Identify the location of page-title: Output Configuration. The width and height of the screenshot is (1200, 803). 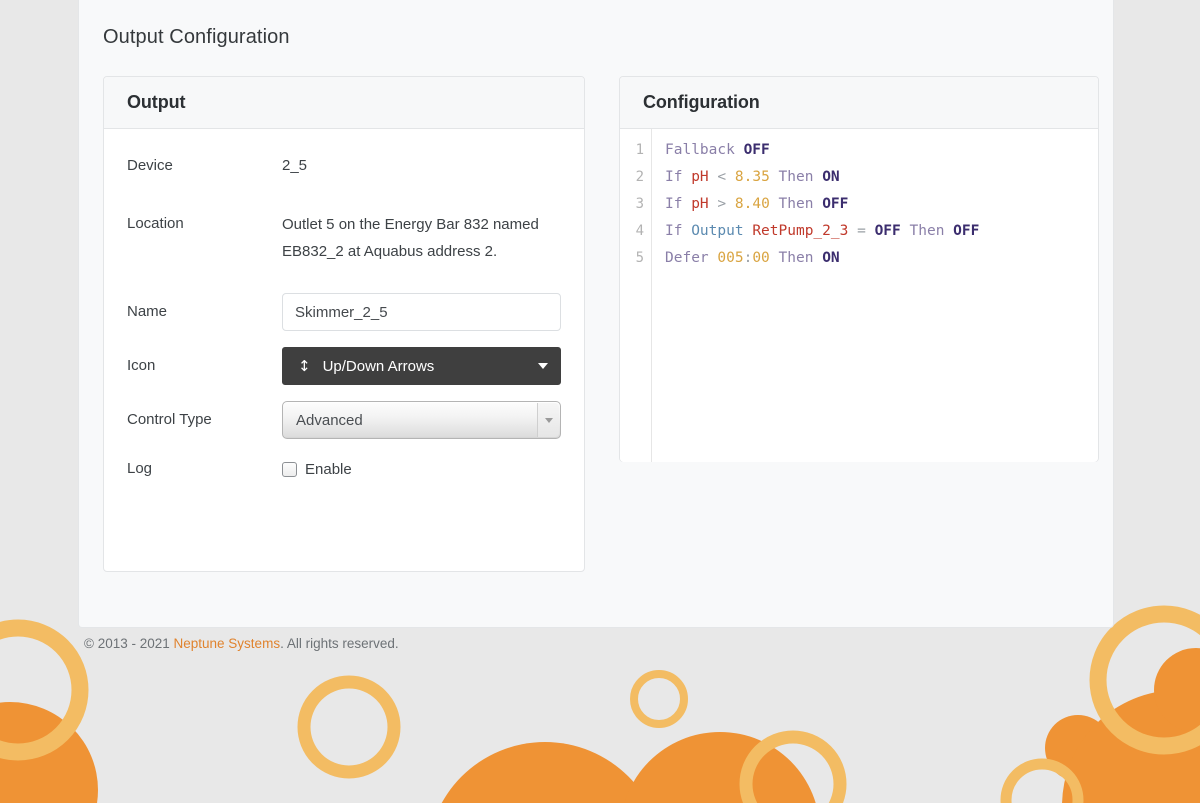
(196, 37).